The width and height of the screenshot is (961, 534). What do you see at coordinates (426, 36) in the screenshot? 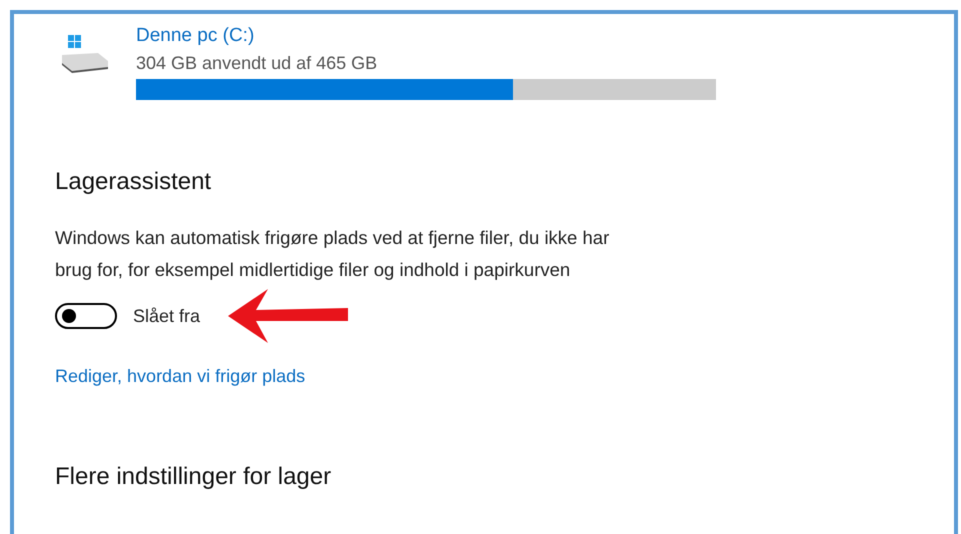
I see `drive-name: Denne pc (C:)` at bounding box center [426, 36].